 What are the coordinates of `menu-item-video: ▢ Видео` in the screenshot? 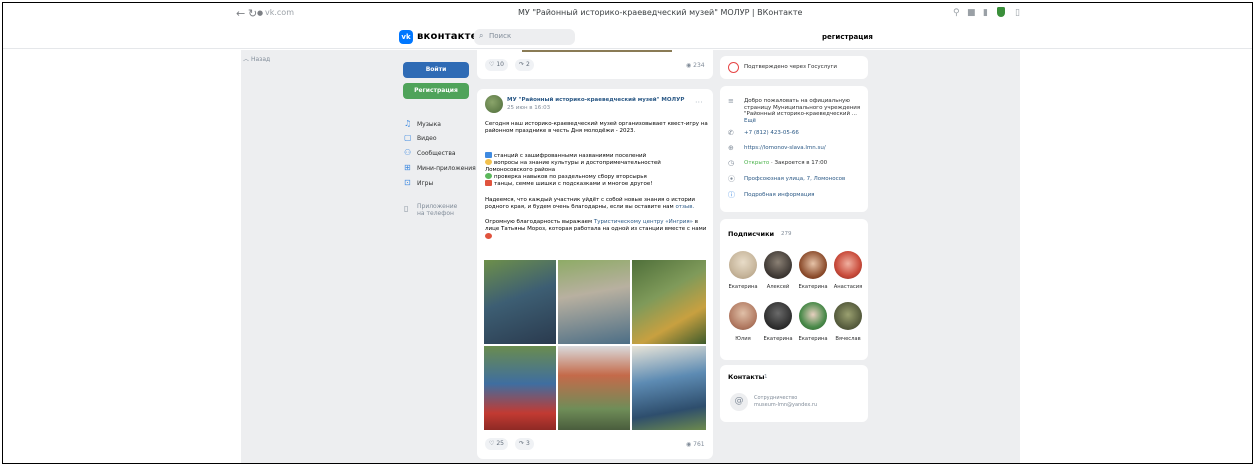 It's located at (420, 139).